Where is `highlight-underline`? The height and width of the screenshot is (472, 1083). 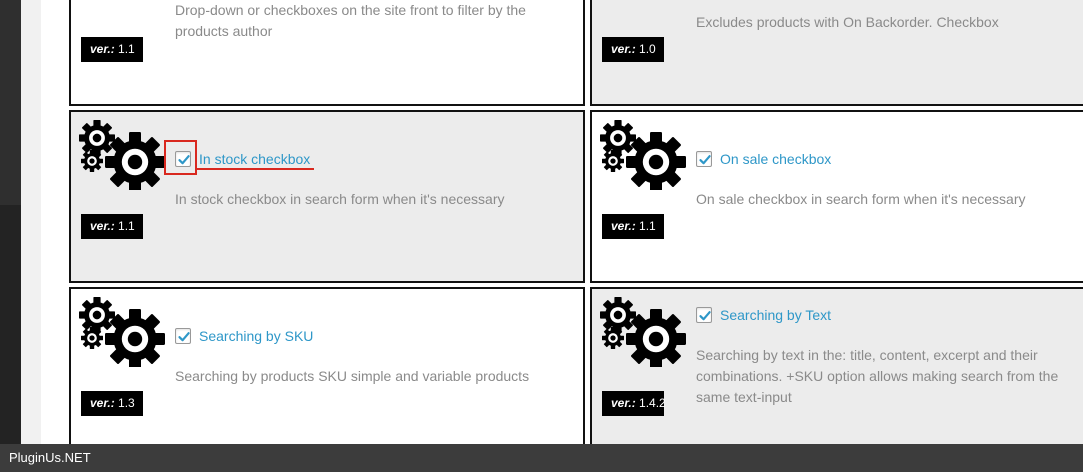 highlight-underline is located at coordinates (255, 169).